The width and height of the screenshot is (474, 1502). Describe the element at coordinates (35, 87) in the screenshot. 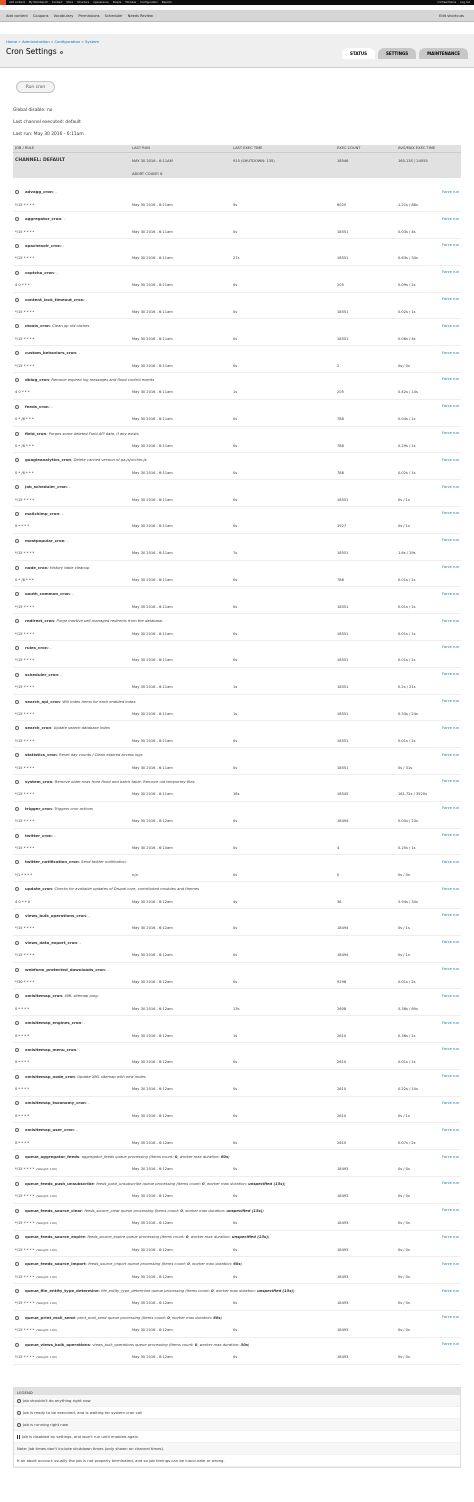

I see `run-cron-button: Run cron` at that location.